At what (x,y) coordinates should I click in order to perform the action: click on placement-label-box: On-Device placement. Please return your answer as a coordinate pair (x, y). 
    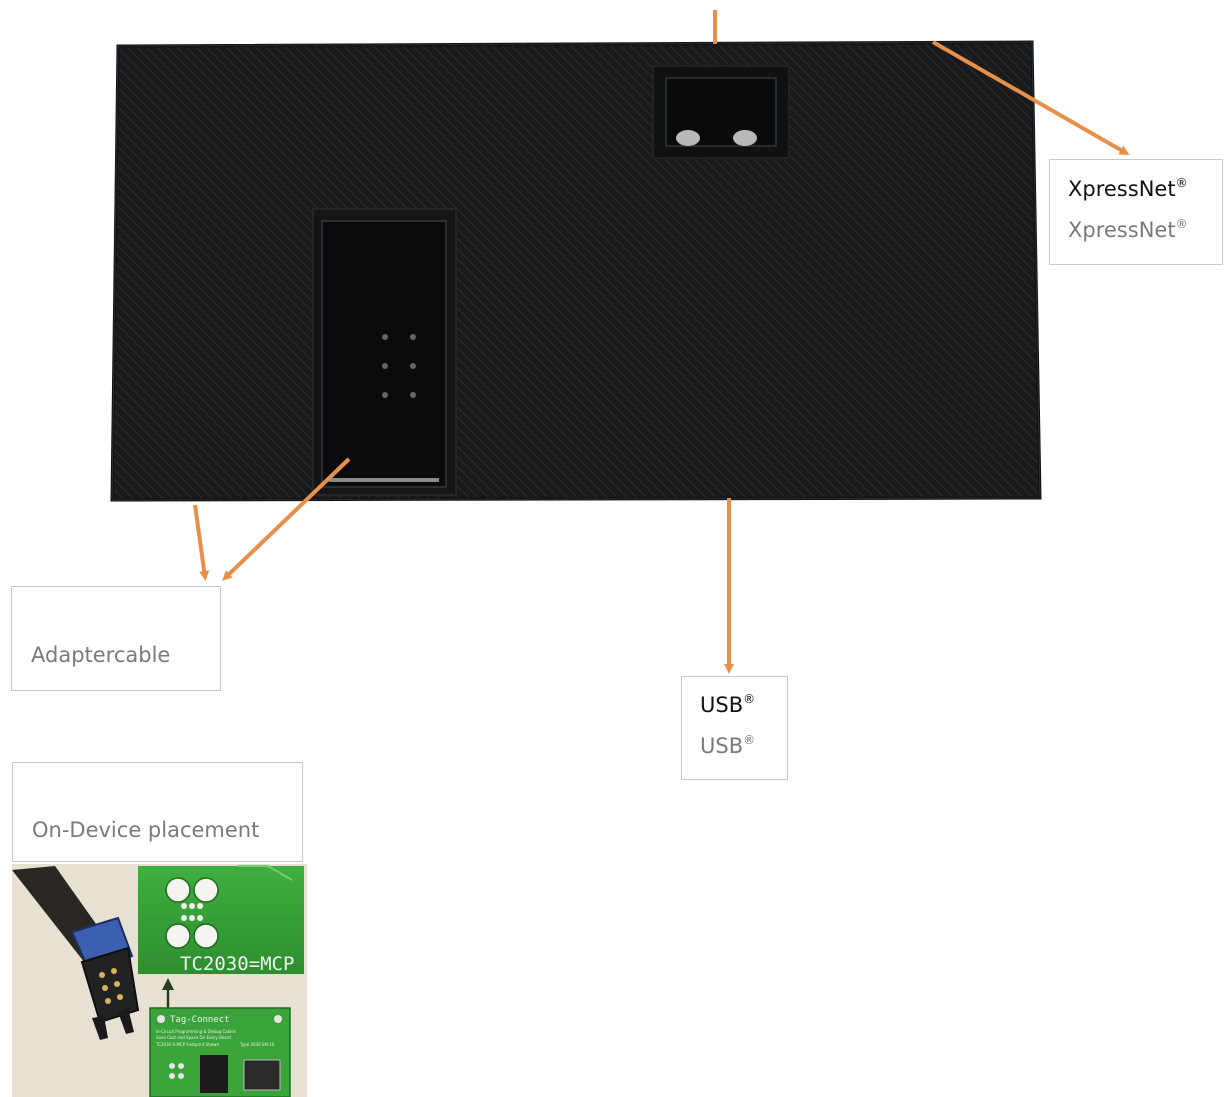
    Looking at the image, I should click on (157, 812).